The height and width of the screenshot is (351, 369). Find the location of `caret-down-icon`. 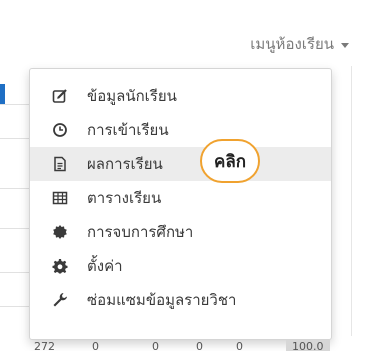

caret-down-icon is located at coordinates (345, 45).